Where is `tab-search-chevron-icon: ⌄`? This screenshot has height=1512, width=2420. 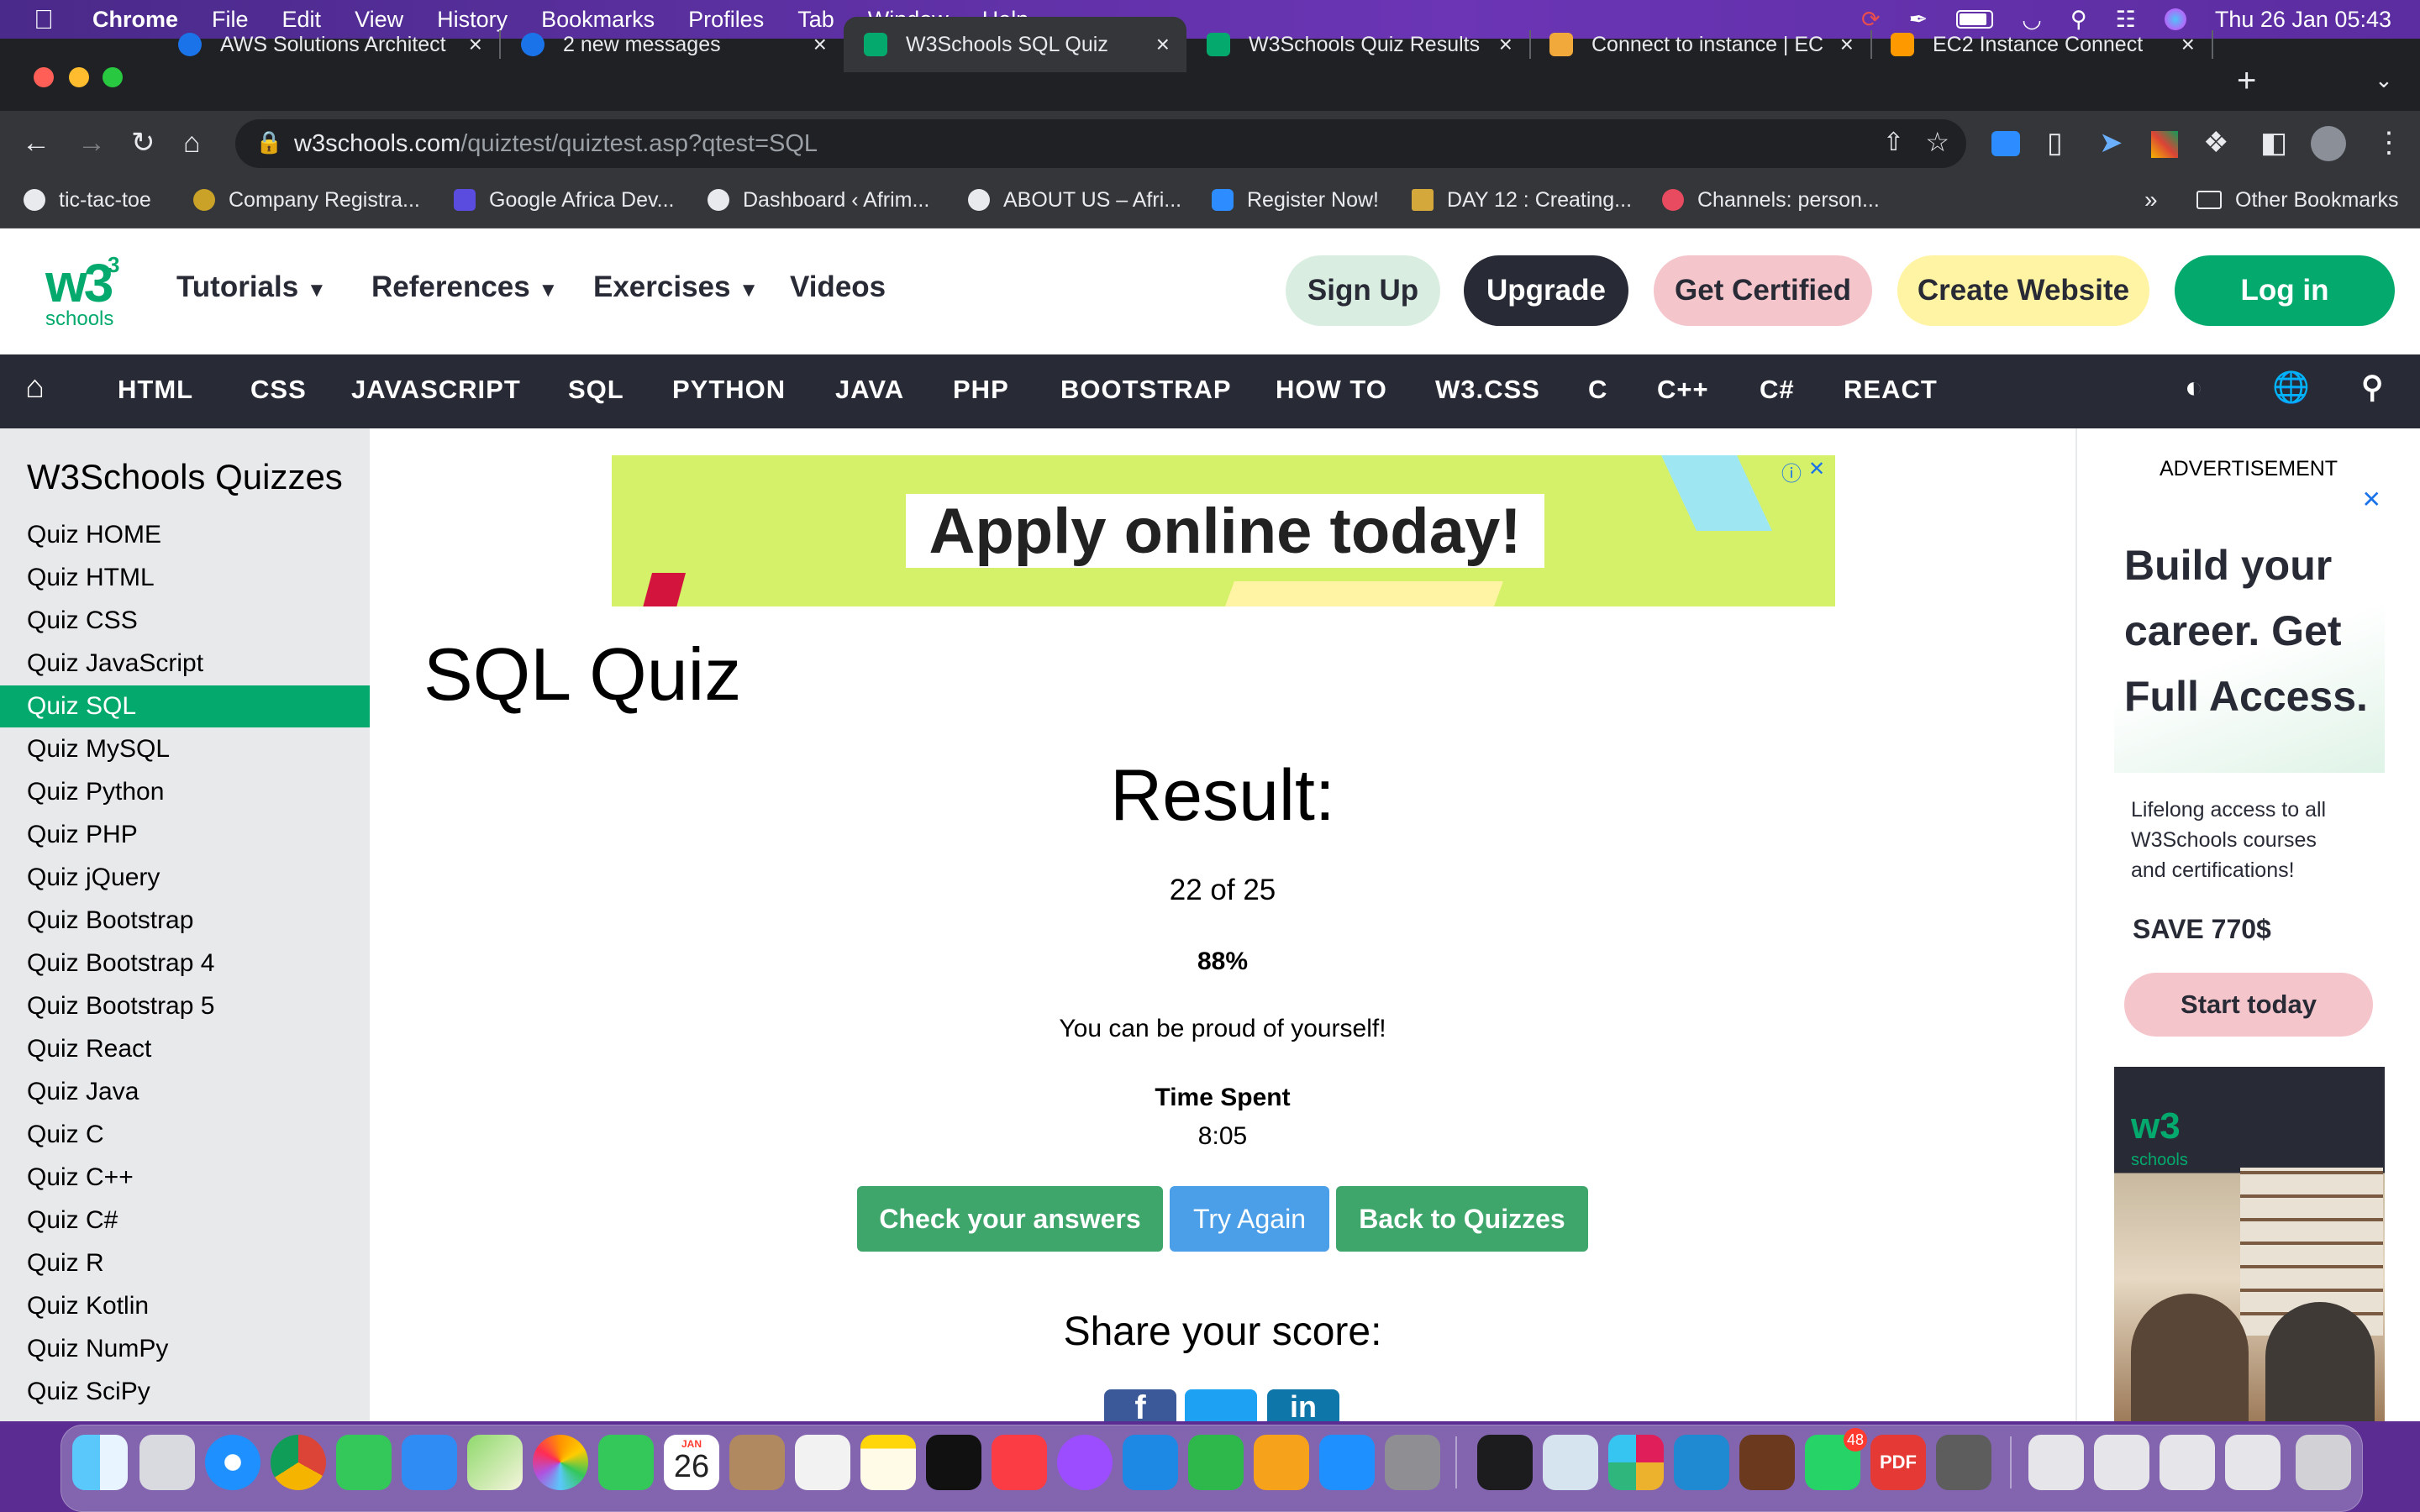
tab-search-chevron-icon: ⌄ is located at coordinates (2384, 80).